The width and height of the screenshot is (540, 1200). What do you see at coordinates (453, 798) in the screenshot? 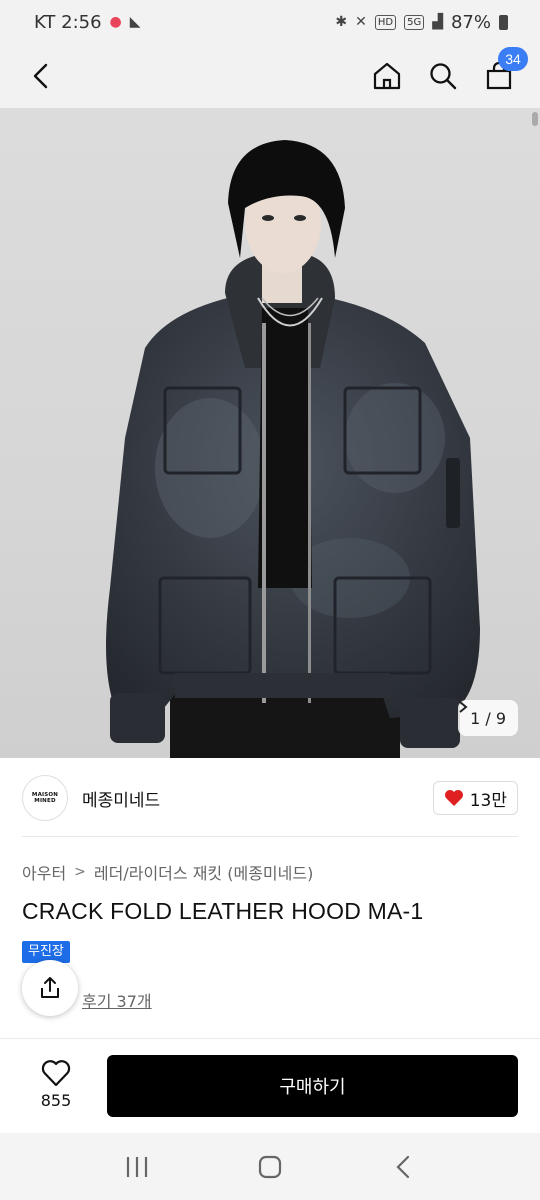
I see `heart-filled-icon` at bounding box center [453, 798].